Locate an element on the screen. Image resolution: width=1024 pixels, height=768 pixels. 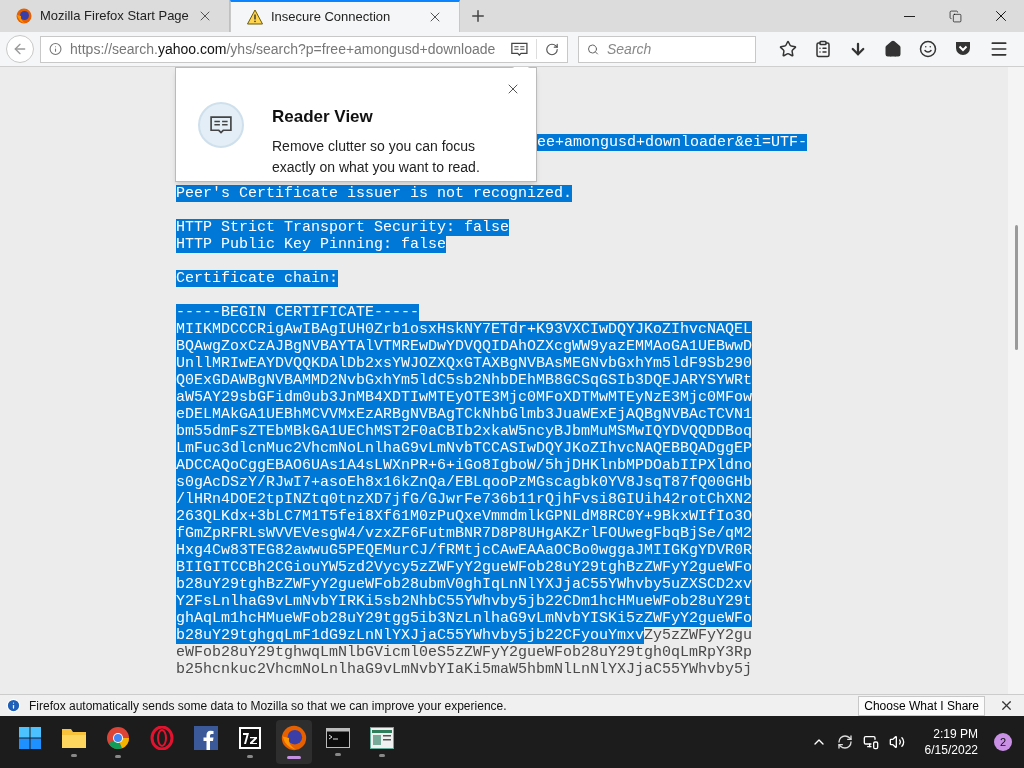
page-text: Q0ExGDAWBgNVBAMMD2NvbGxhYm5ldC5sb2NhbDEhMB8GCSqGSIb3DQEJARYSYWRt is located at coordinates (464, 380).